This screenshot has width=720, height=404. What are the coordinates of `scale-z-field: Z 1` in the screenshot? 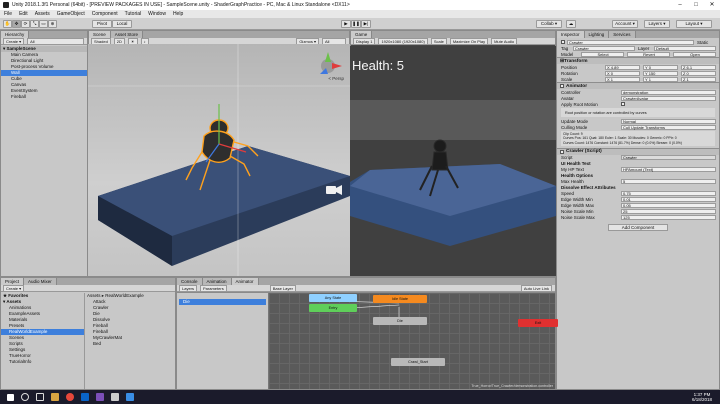 It's located at (698, 79).